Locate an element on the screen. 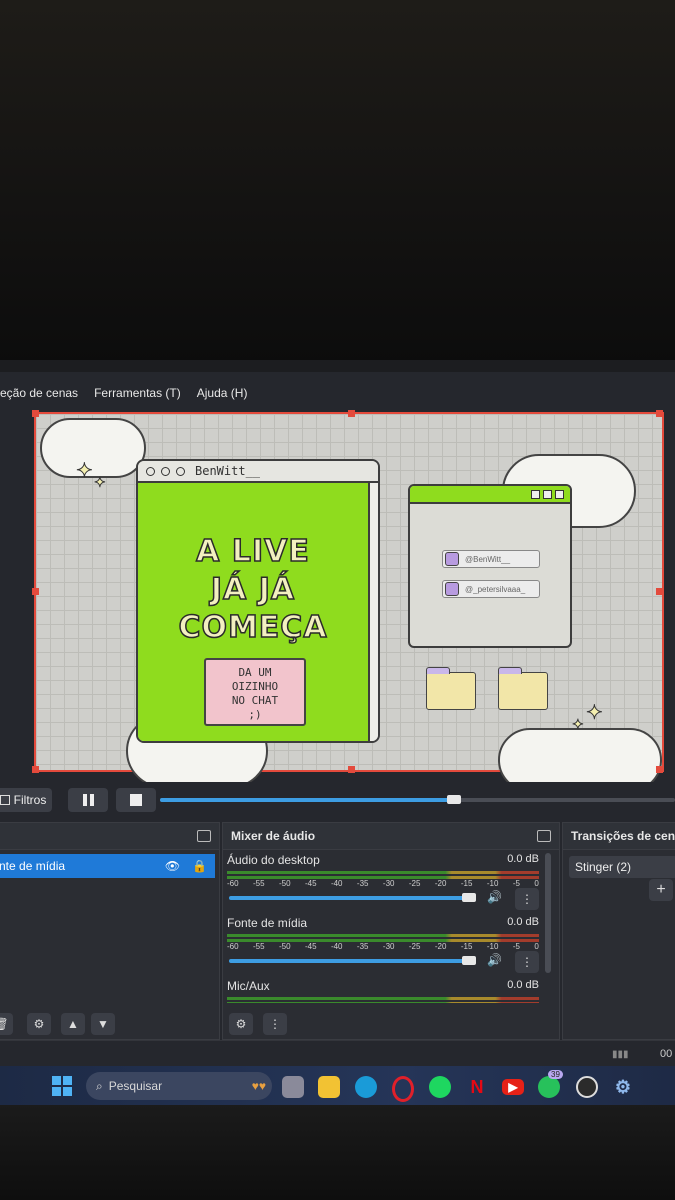 Image resolution: width=675 pixels, height=1200 pixels. status-time: 00 is located at coordinates (666, 1054).